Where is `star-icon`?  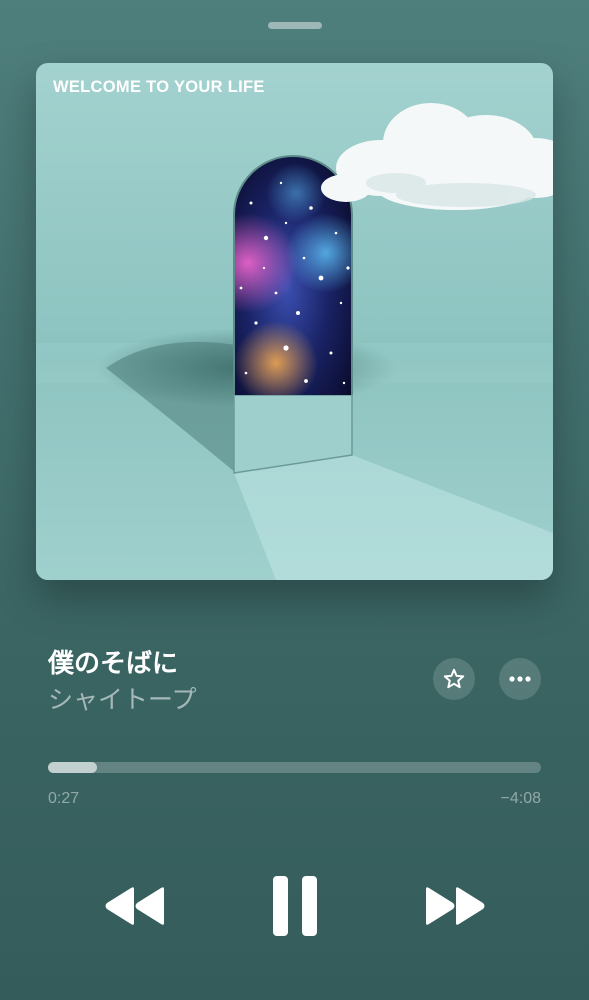 star-icon is located at coordinates (454, 678).